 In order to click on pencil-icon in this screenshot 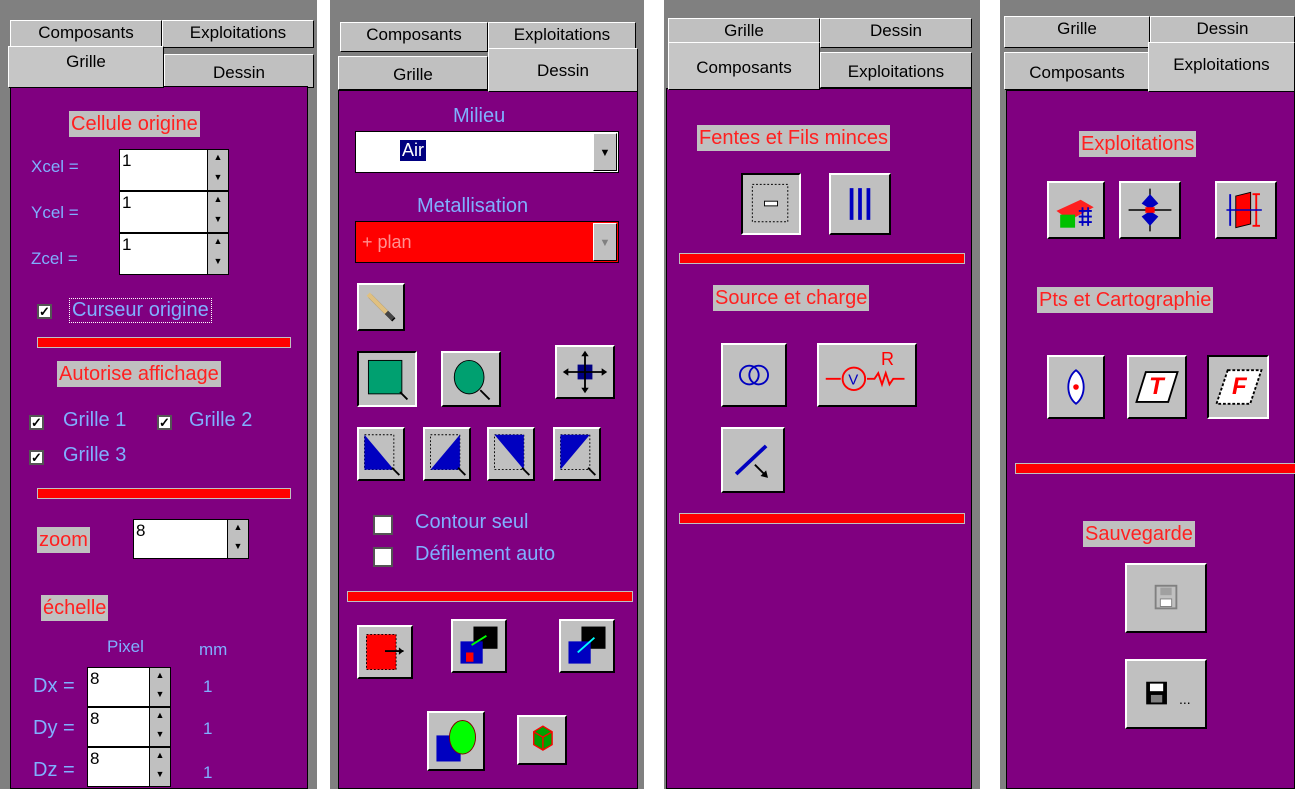, I will do `click(381, 307)`.